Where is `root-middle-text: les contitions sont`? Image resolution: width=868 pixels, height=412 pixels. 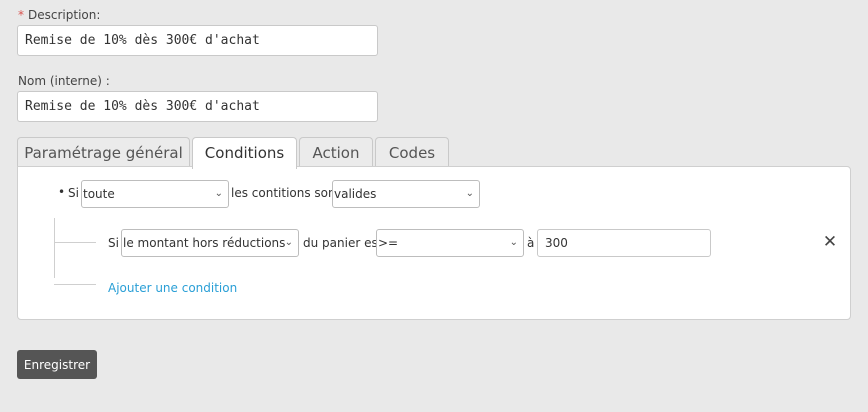 root-middle-text: les contitions sont is located at coordinates (286, 193).